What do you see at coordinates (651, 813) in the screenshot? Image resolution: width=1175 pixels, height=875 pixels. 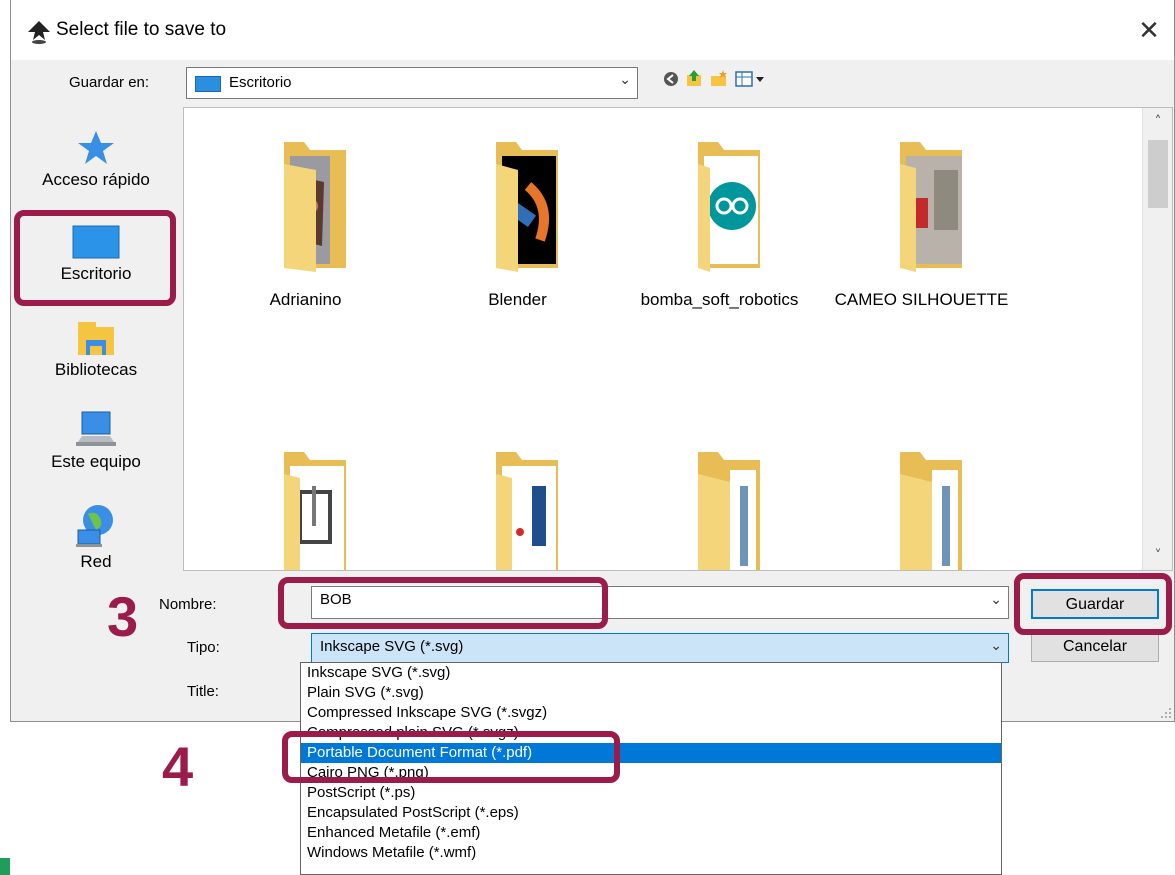 I see `file-type-option: Encapsulated PostScript (*.eps)` at bounding box center [651, 813].